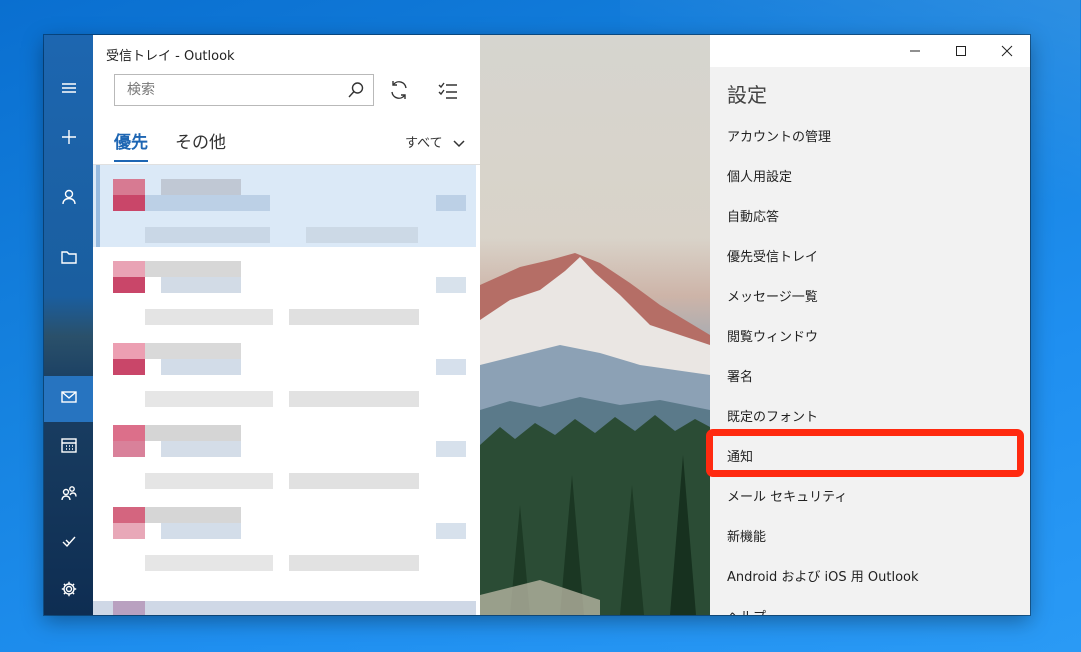  I want to click on person-icon, so click(69, 199).